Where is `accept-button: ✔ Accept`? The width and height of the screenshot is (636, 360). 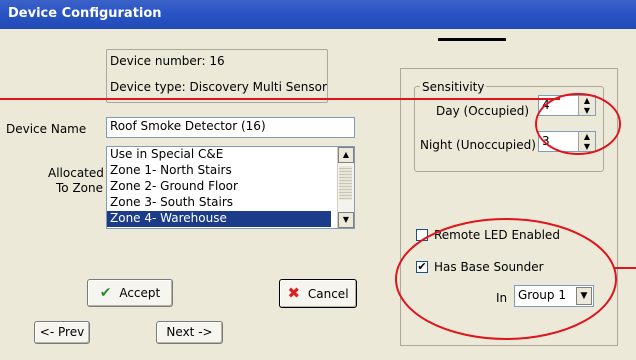
accept-button: ✔ Accept is located at coordinates (130, 293).